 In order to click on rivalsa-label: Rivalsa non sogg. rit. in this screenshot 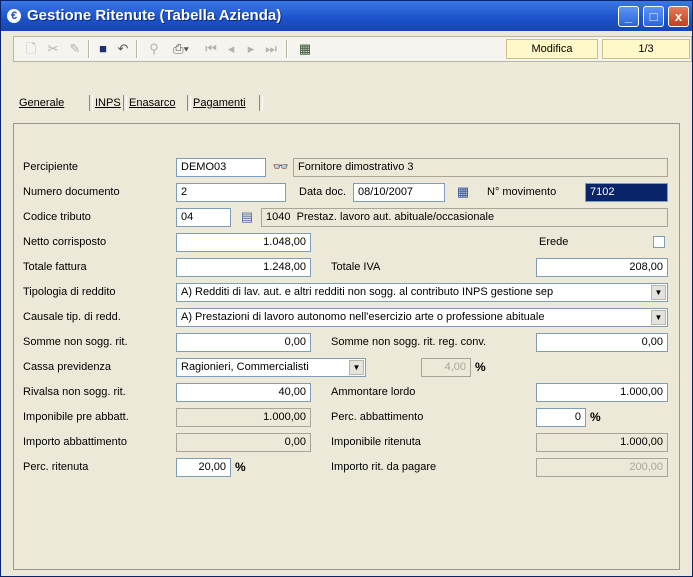, I will do `click(74, 392)`.